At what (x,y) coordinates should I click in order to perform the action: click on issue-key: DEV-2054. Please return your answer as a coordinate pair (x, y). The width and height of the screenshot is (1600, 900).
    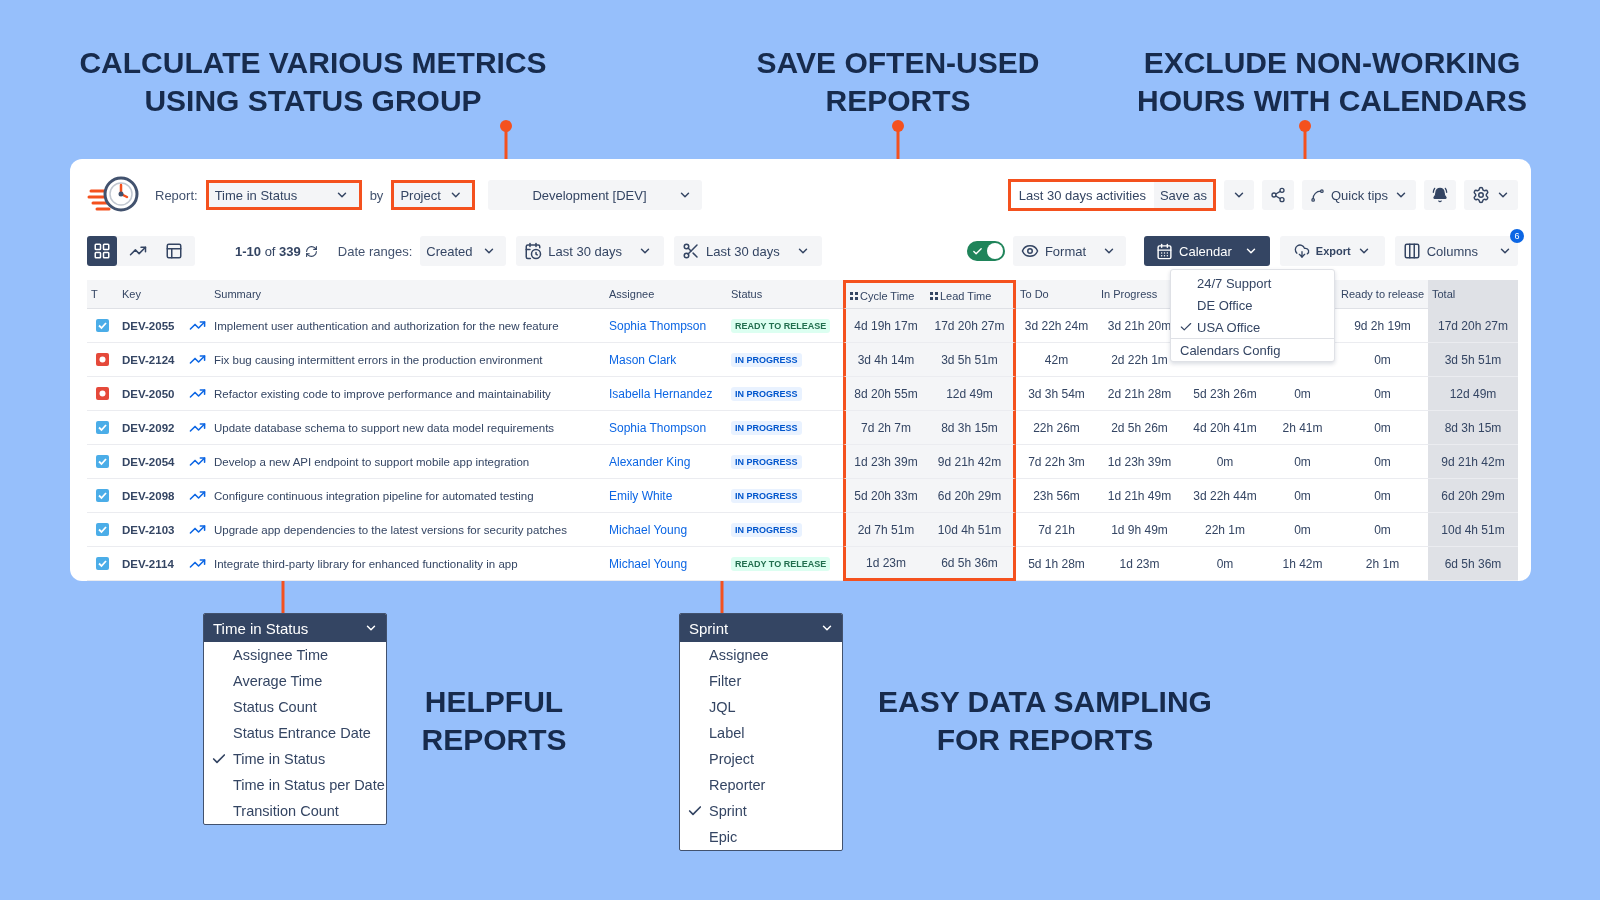
    Looking at the image, I should click on (151, 462).